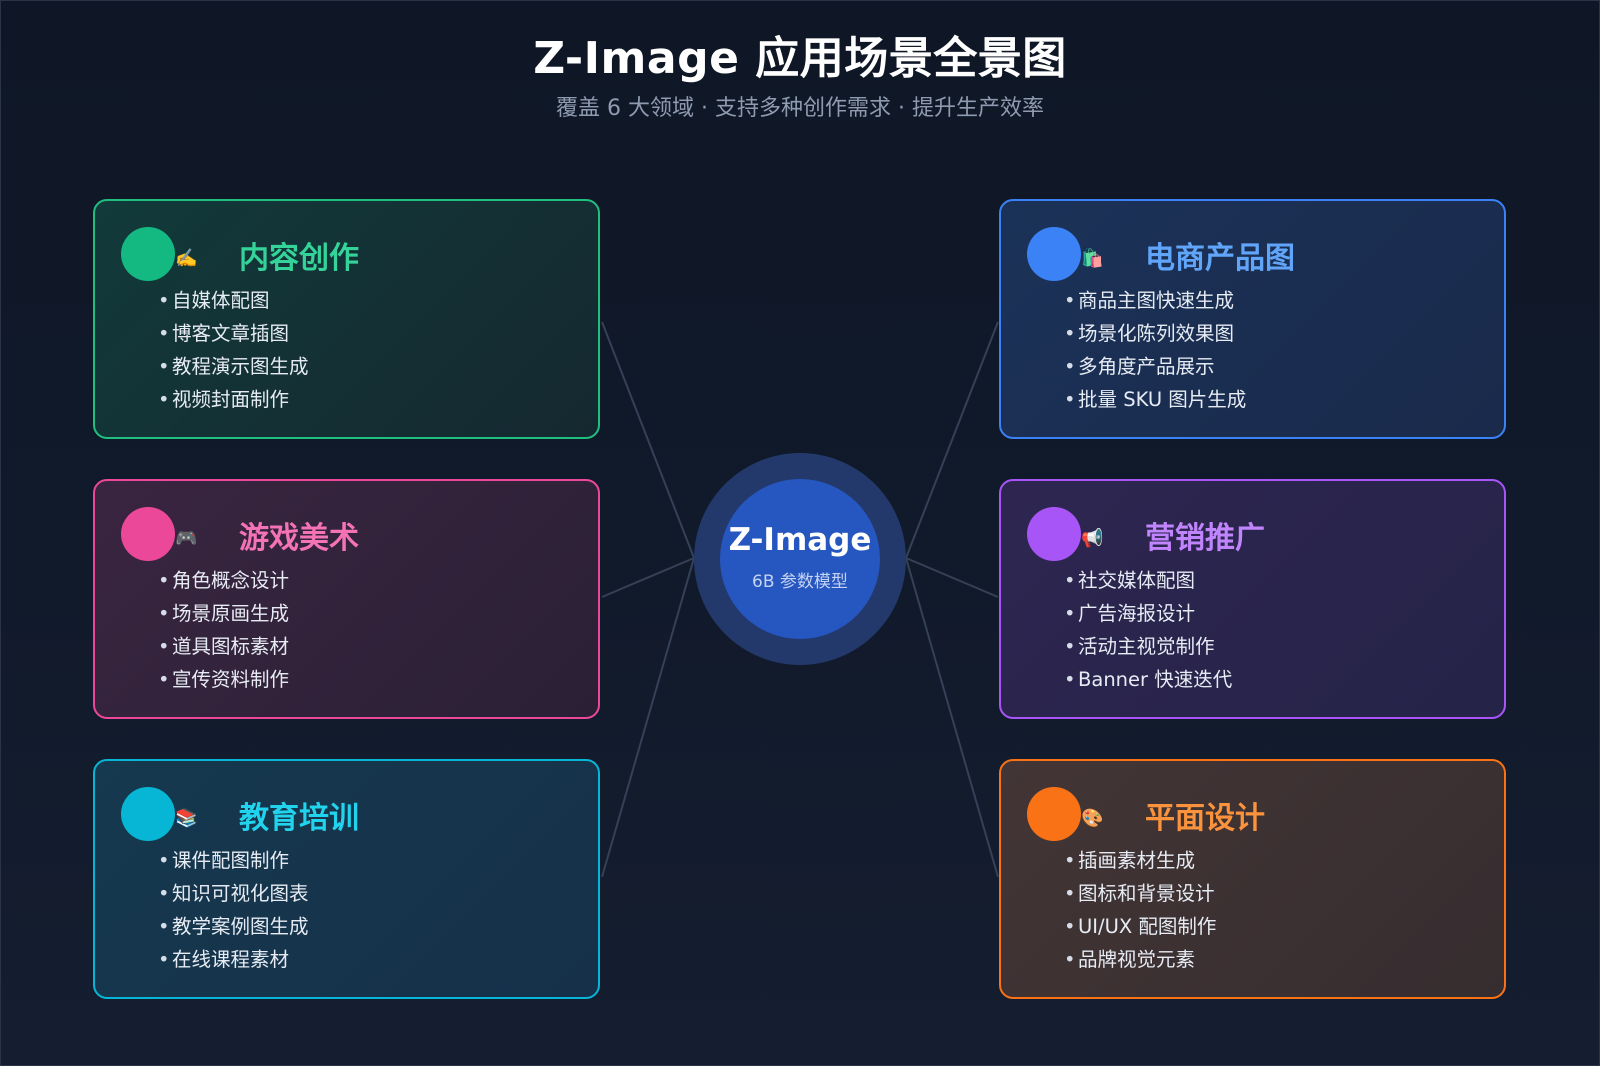 The width and height of the screenshot is (1600, 1066). Describe the element at coordinates (240, 926) in the screenshot. I see `list-item-text: 教学案例图生成` at that location.